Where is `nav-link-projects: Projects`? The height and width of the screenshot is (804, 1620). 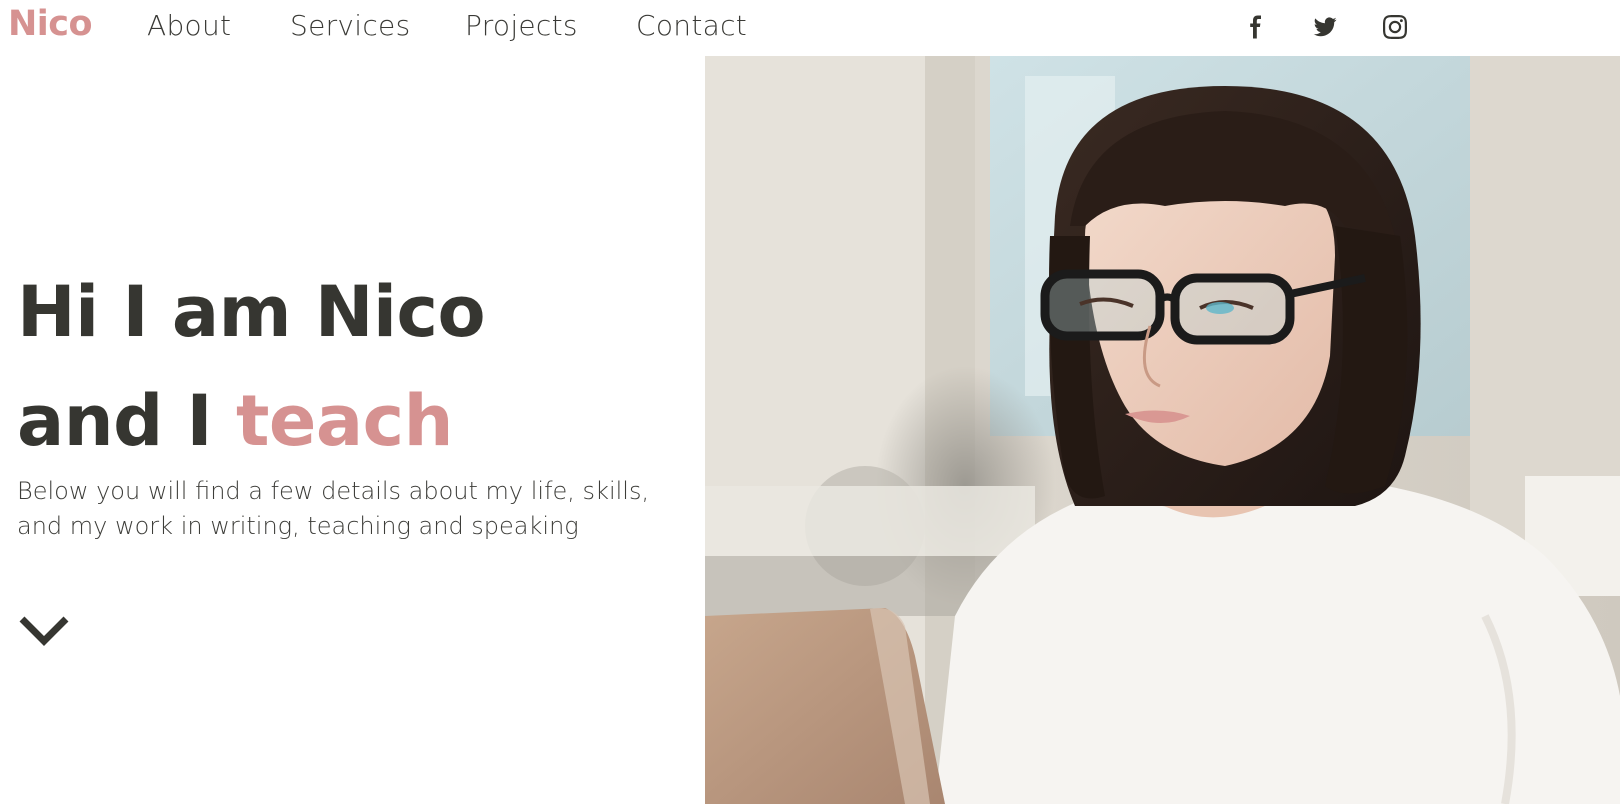
nav-link-projects: Projects is located at coordinates (521, 25).